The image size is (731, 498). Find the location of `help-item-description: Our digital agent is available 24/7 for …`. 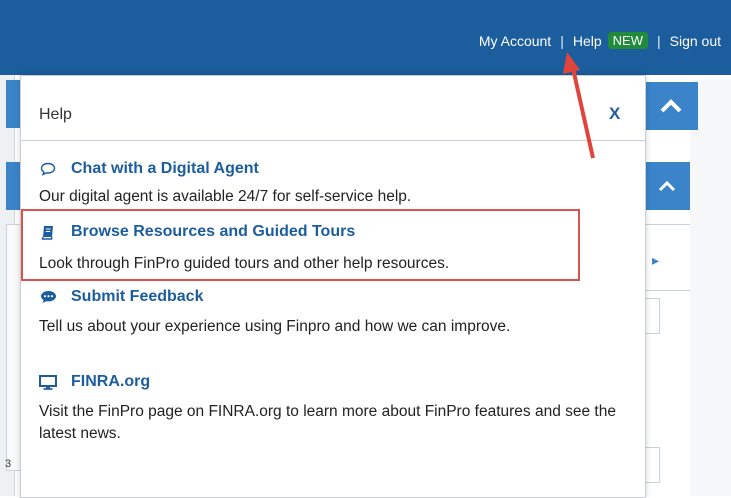

help-item-description: Our digital agent is available 24/7 for … is located at coordinates (225, 196).